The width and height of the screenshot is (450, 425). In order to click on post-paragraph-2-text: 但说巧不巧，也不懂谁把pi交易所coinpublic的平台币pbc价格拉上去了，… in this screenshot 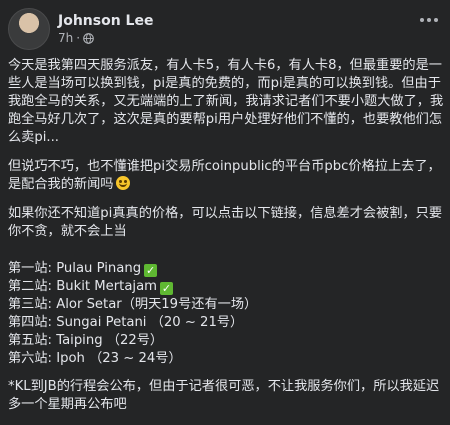, I will do `click(224, 175)`.